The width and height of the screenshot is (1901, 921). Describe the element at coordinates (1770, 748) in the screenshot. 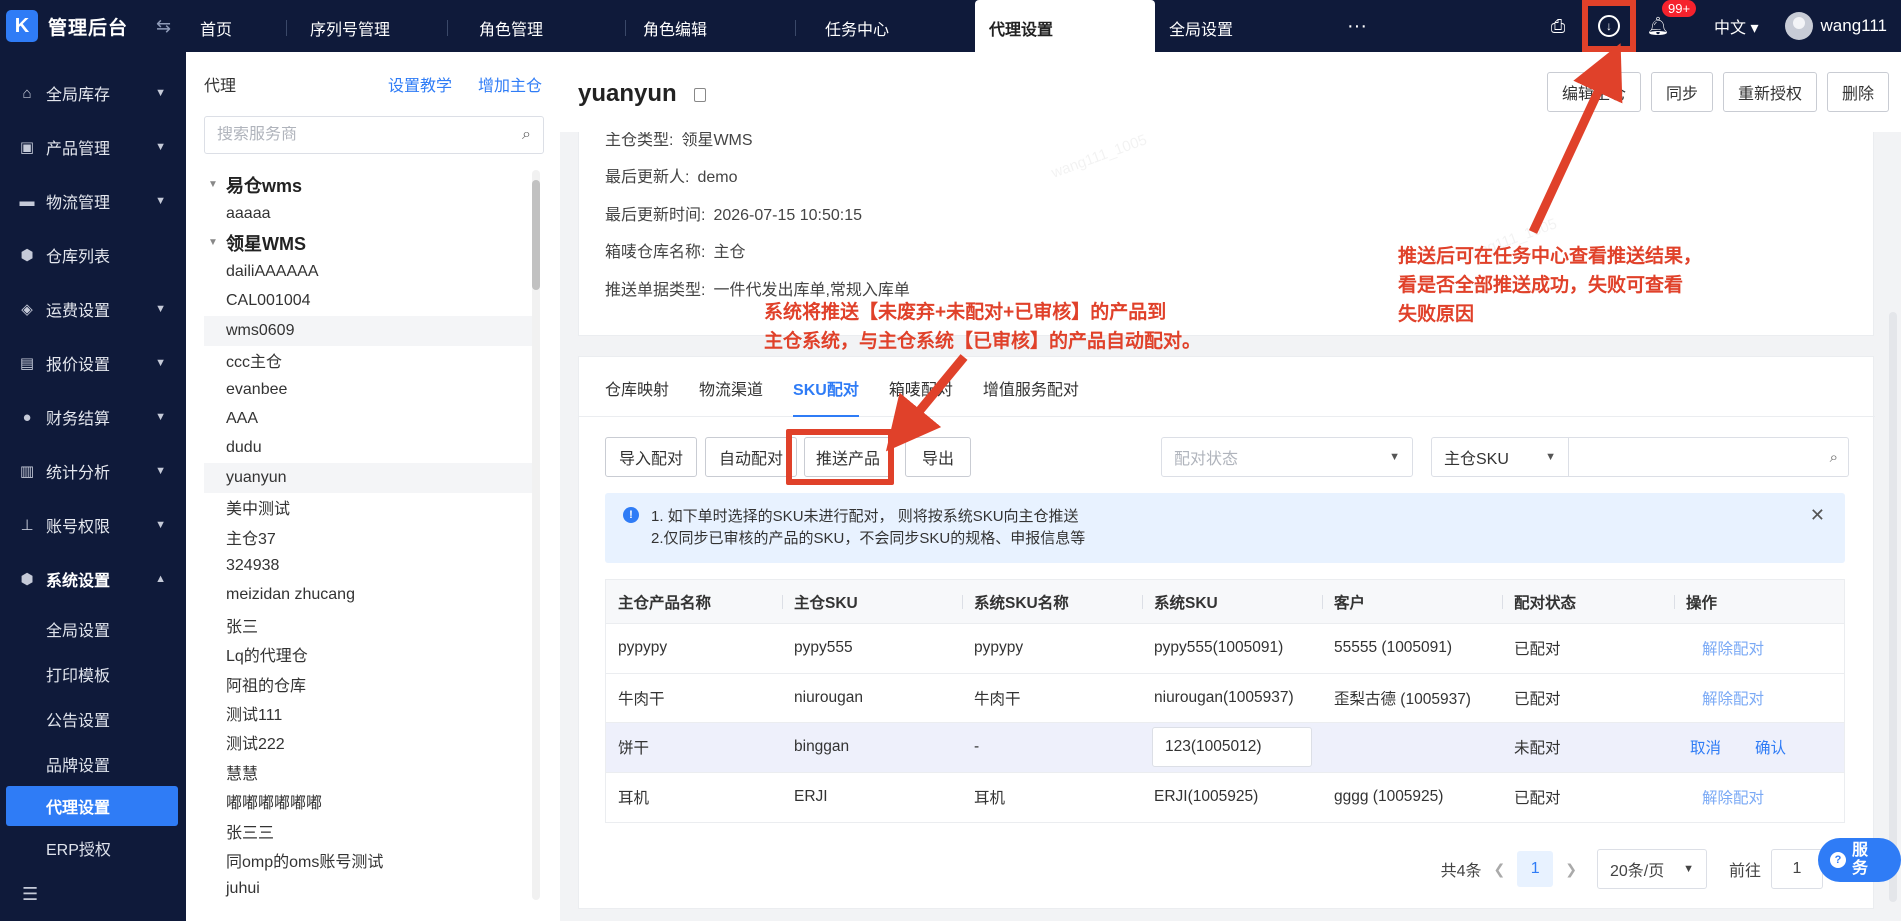

I see `confirm-link: 确认` at that location.